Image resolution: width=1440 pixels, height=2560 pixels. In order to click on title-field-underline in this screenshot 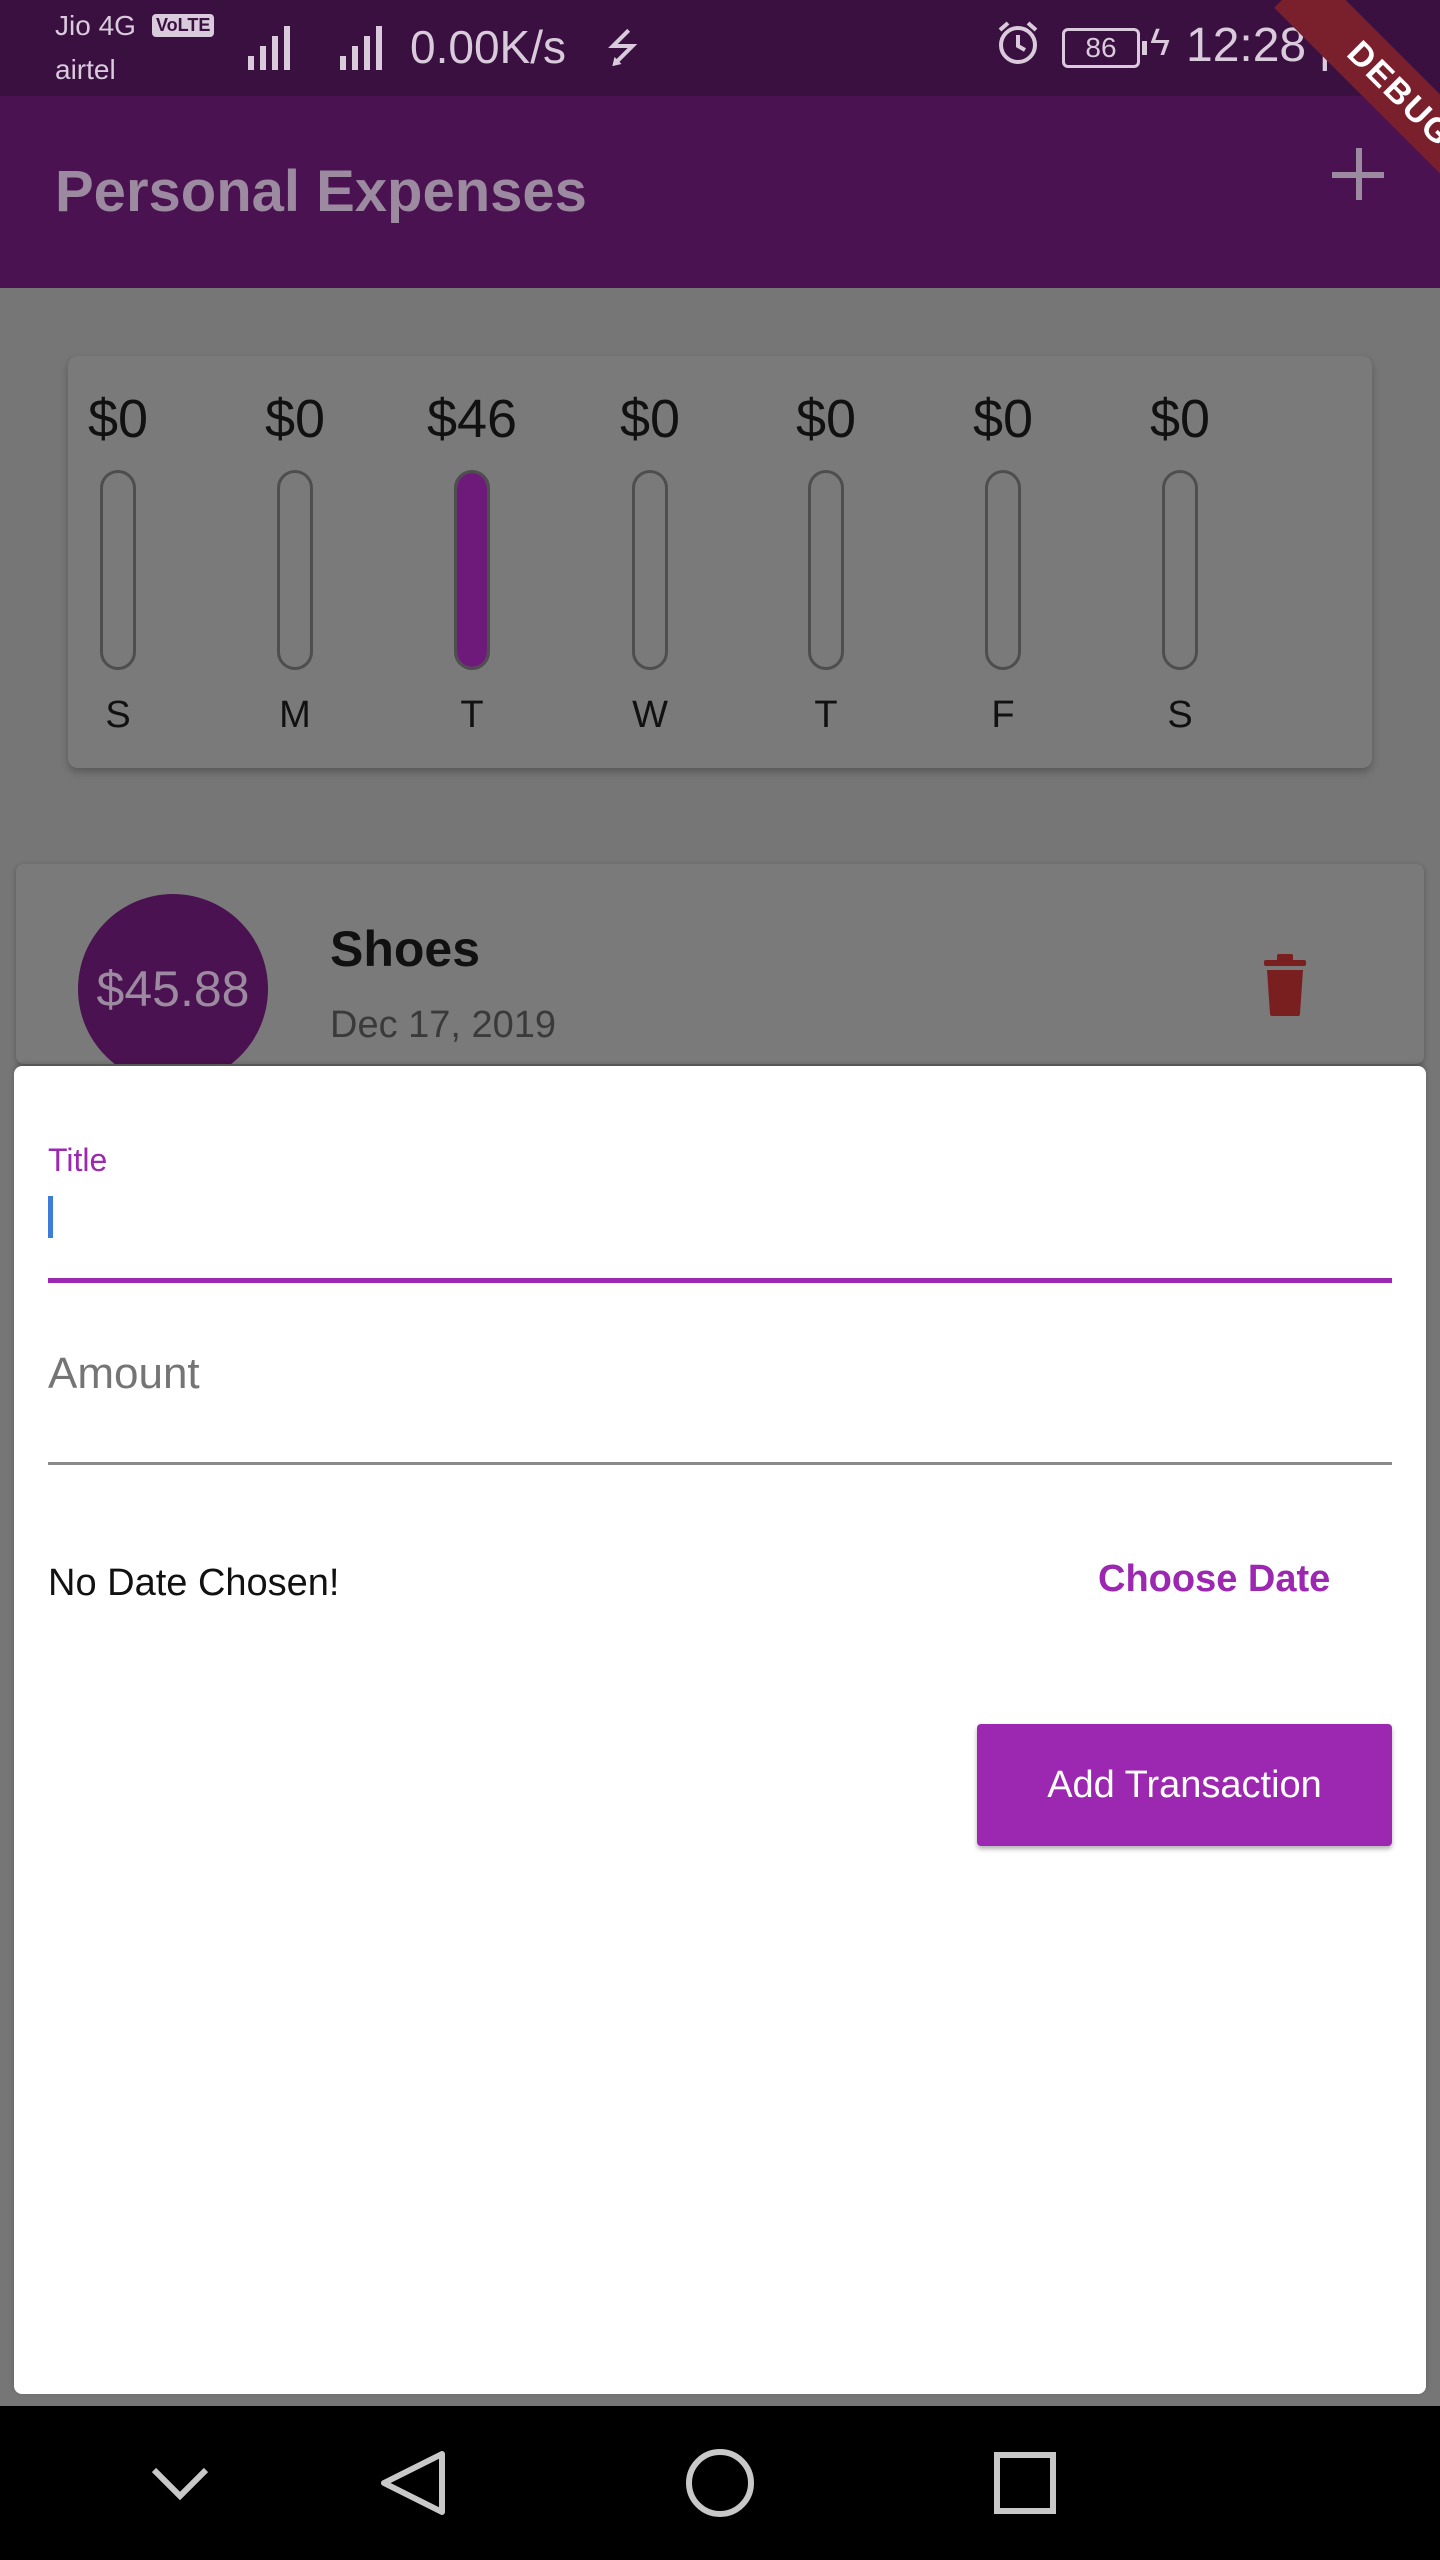, I will do `click(720, 1280)`.